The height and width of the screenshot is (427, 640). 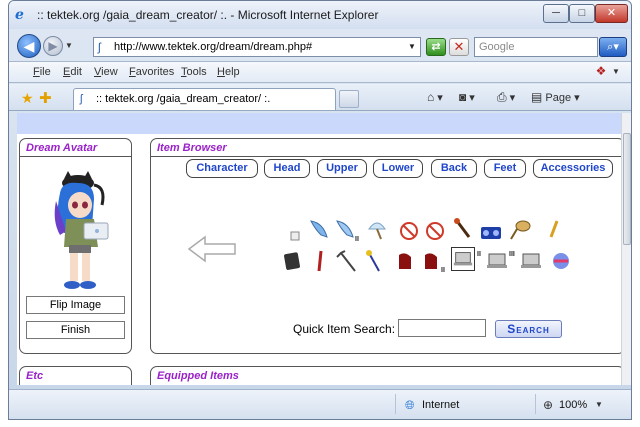 What do you see at coordinates (62, 148) in the screenshot?
I see `dream-avatar-title: Dream Avatar` at bounding box center [62, 148].